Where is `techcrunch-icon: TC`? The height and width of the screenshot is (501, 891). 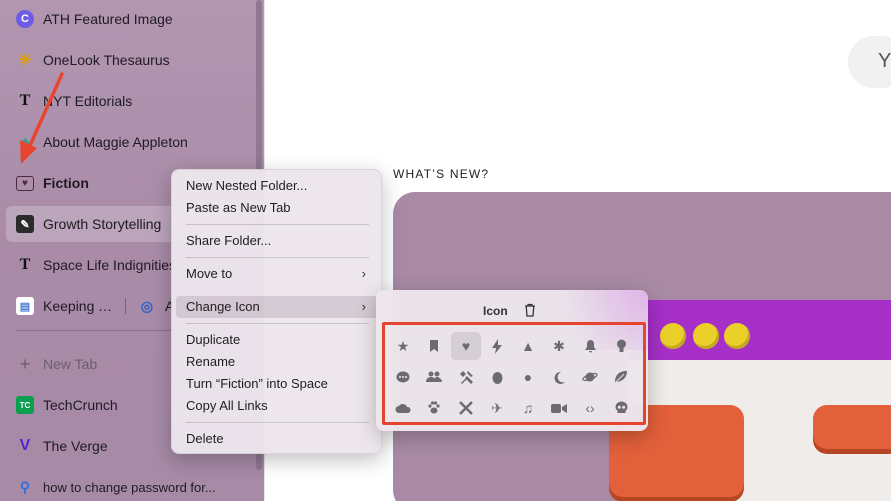 techcrunch-icon: TC is located at coordinates (25, 405).